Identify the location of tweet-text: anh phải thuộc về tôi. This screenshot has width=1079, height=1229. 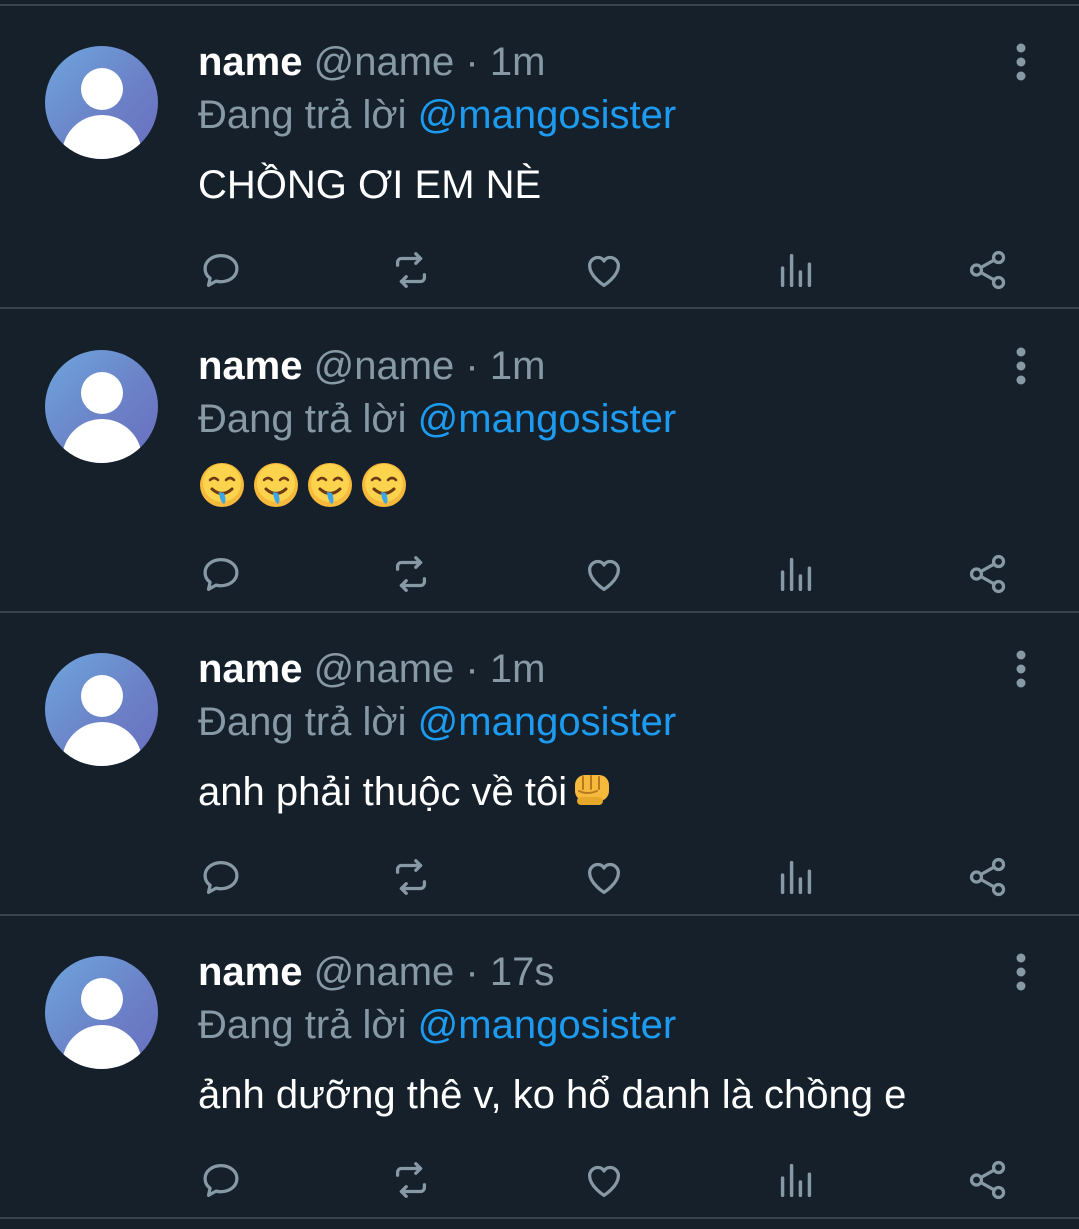
(383, 792).